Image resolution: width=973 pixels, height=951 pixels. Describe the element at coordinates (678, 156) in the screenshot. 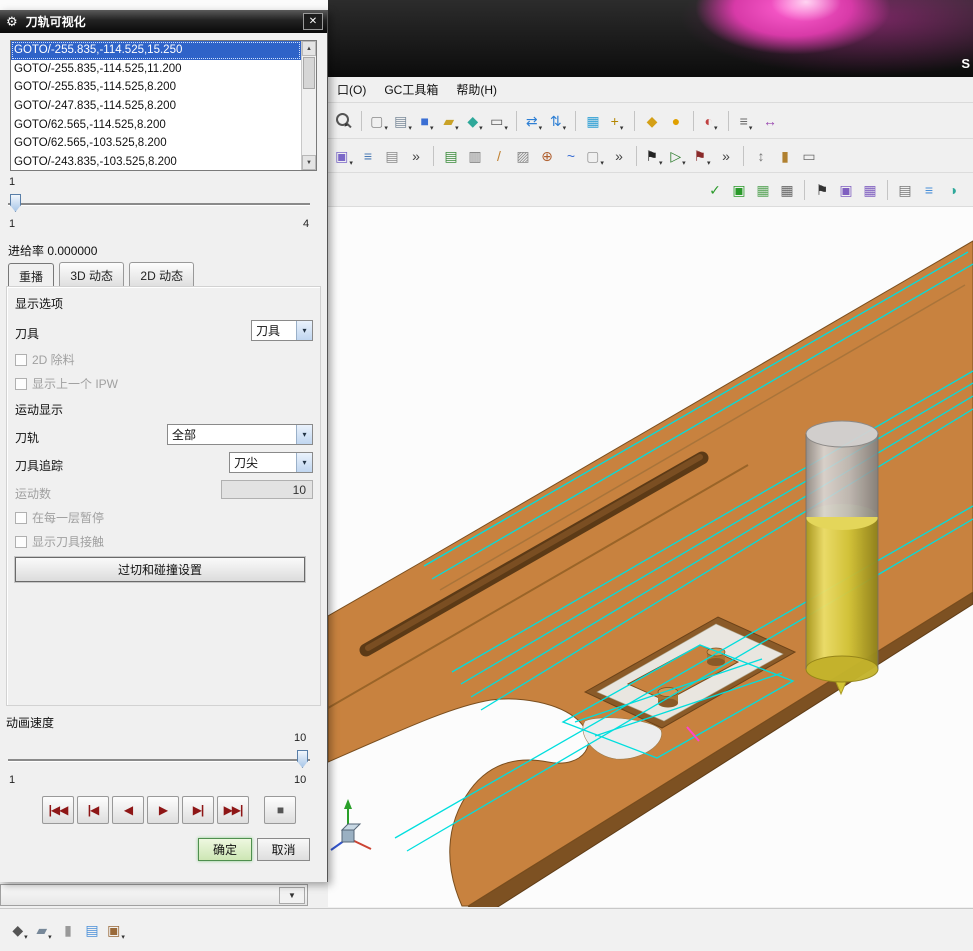

I see `verify-toolpath-icon: ▷` at that location.